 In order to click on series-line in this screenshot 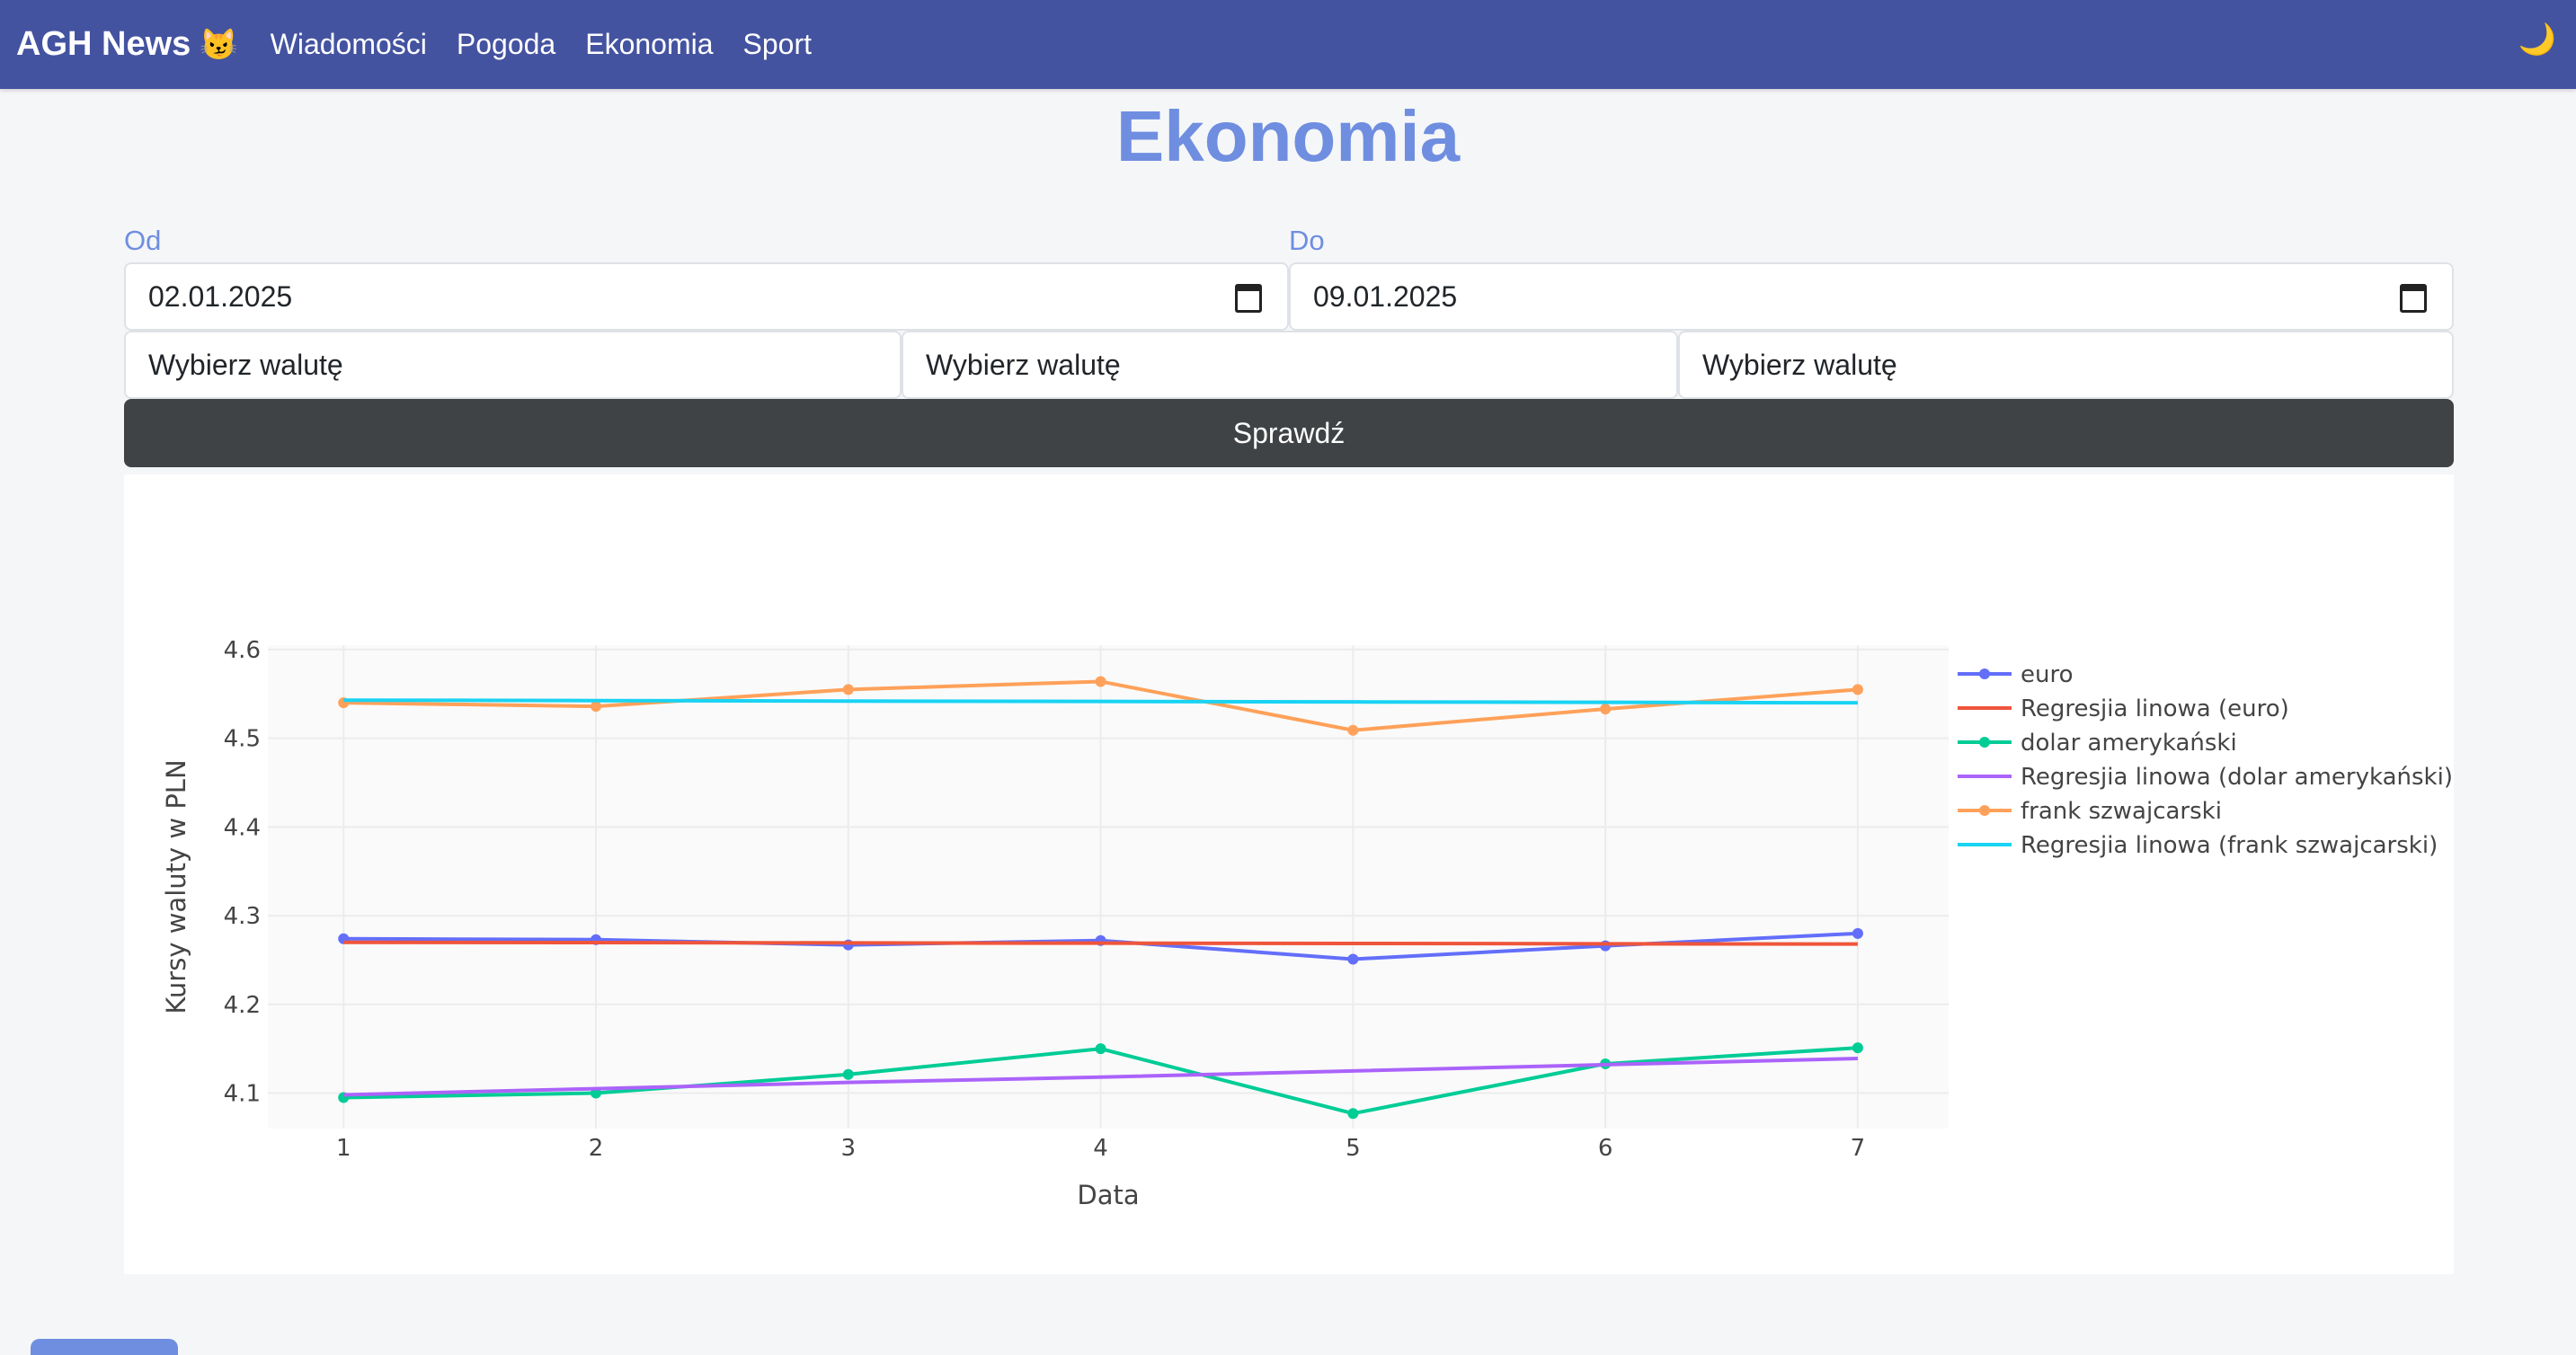, I will do `click(1100, 943)`.